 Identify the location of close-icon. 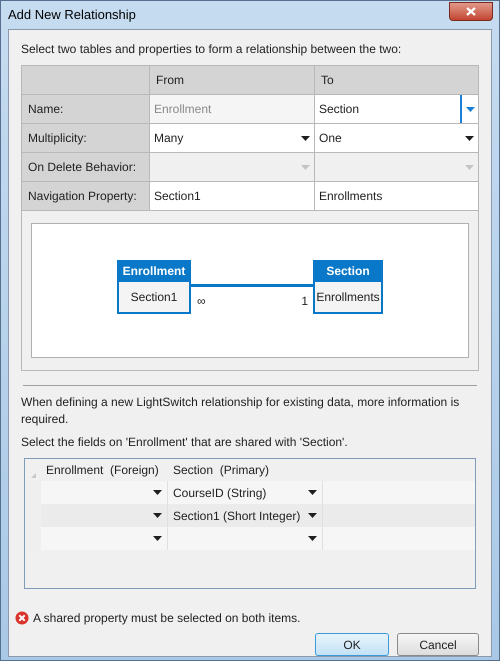
(471, 11).